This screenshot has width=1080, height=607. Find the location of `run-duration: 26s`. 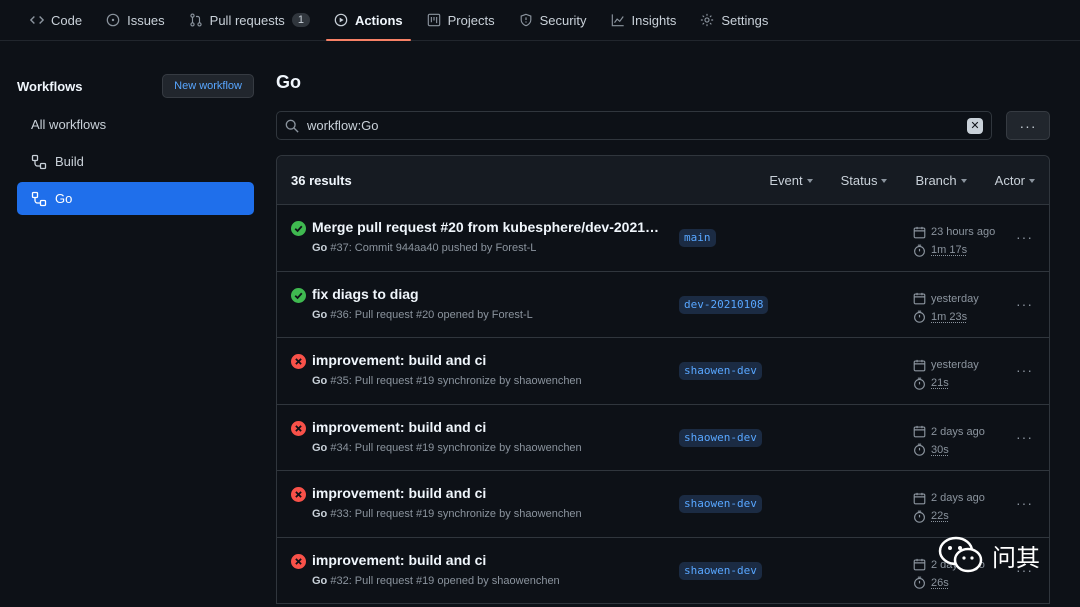

run-duration: 26s is located at coordinates (949, 583).